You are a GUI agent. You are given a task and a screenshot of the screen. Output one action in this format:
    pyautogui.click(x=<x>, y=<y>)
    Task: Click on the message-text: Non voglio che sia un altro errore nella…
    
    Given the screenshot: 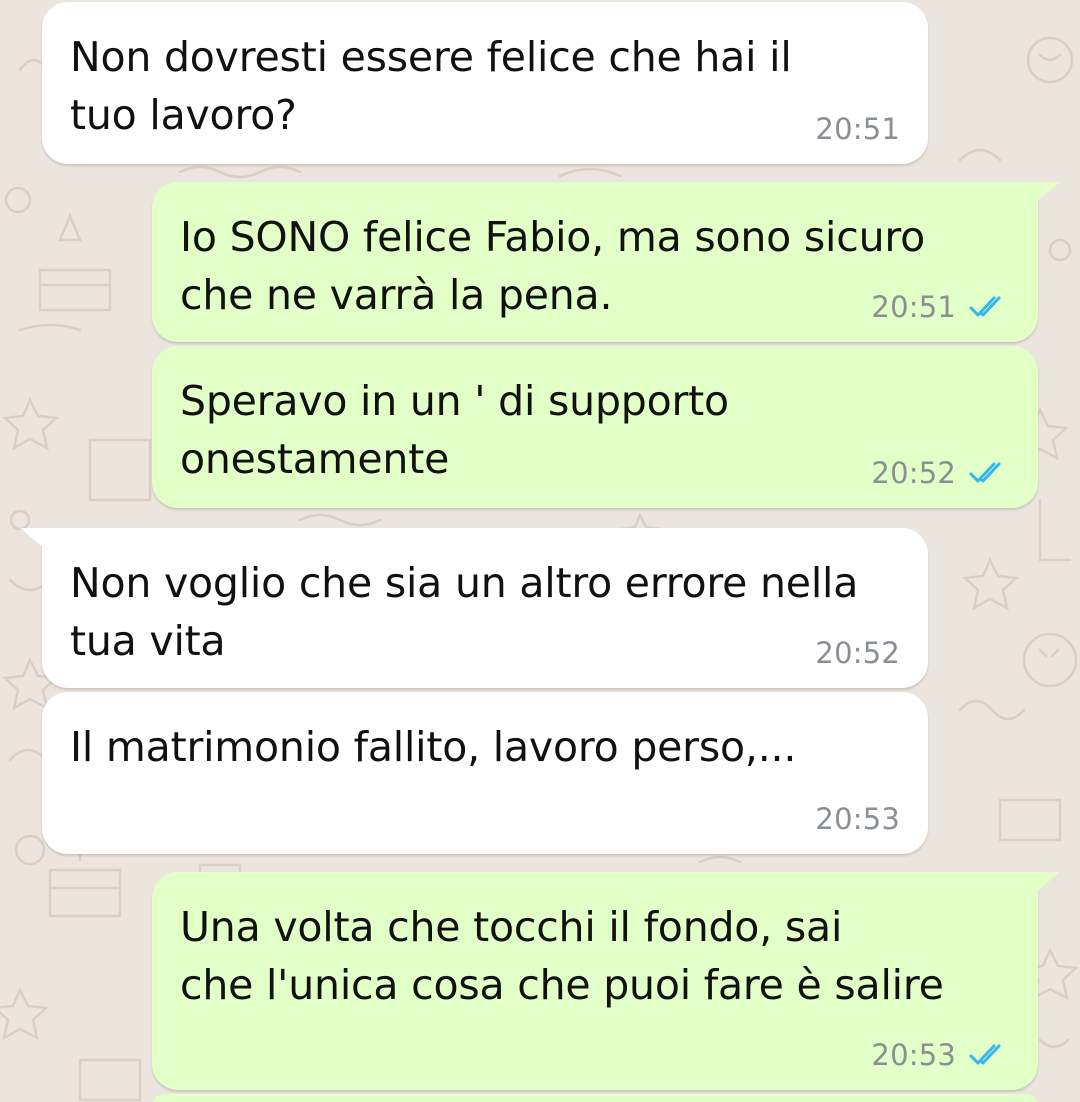 What is the action you would take?
    pyautogui.click(x=464, y=612)
    